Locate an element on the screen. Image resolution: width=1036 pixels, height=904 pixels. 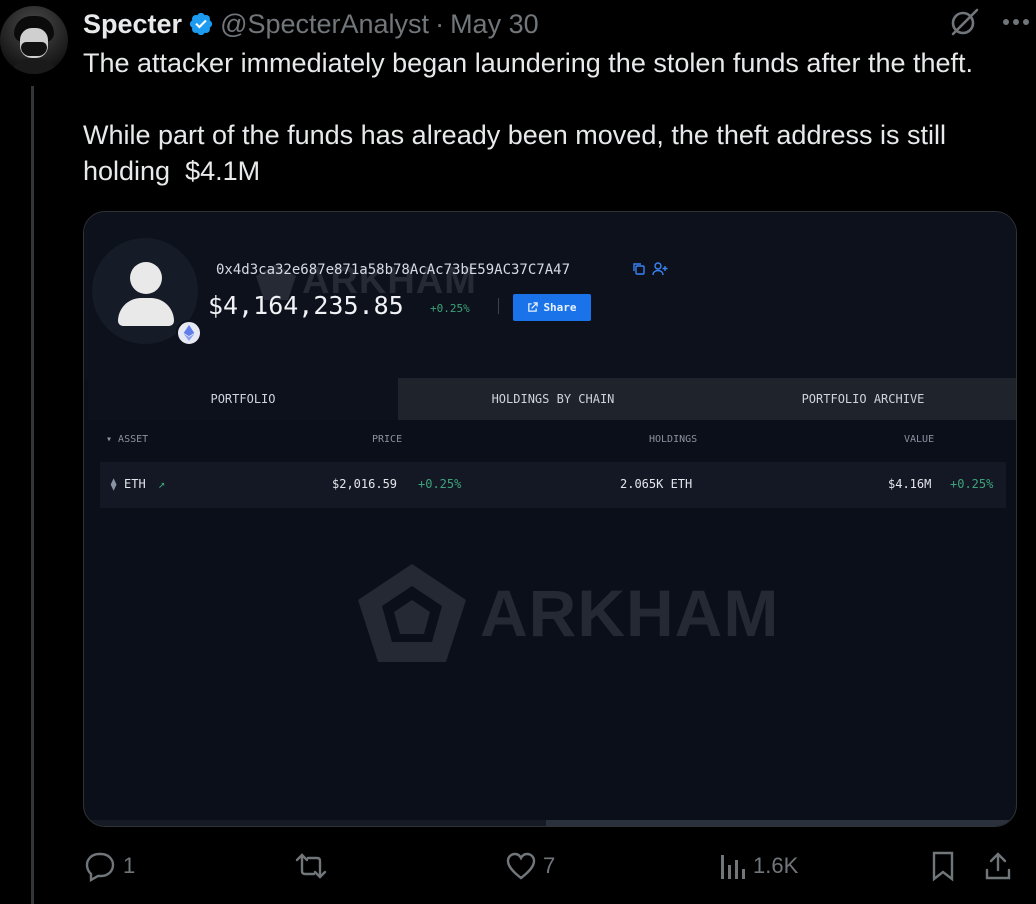
asset-name: ETH is located at coordinates (135, 484).